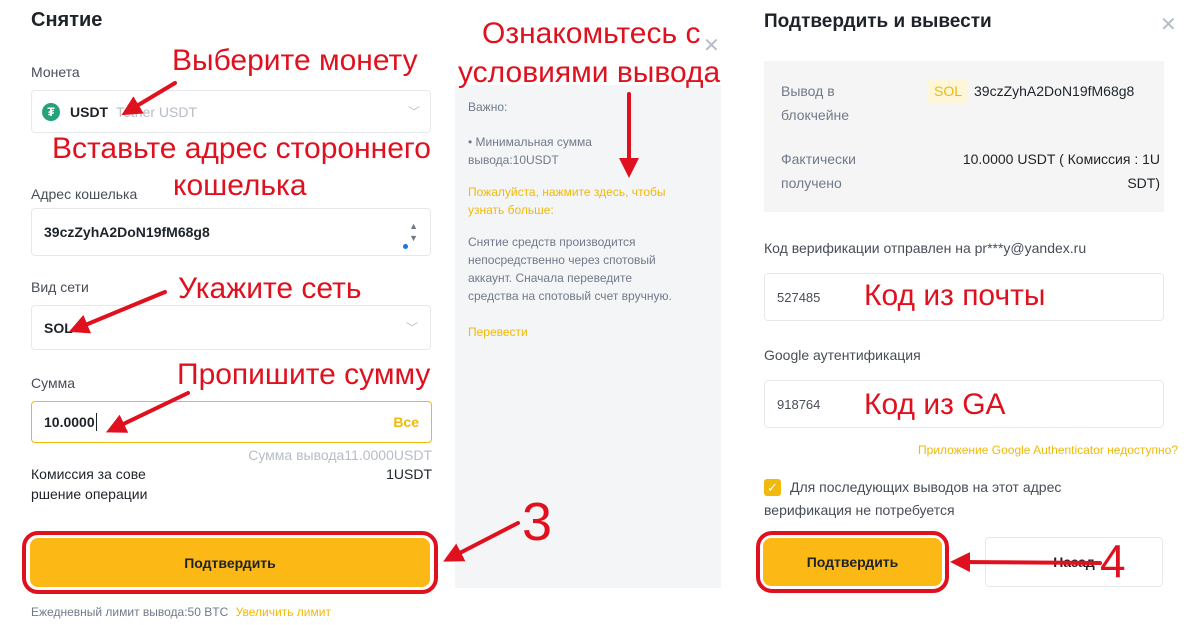 The height and width of the screenshot is (625, 1200). Describe the element at coordinates (231, 422) in the screenshot. I see `amount-input: 10.0000 Все` at that location.